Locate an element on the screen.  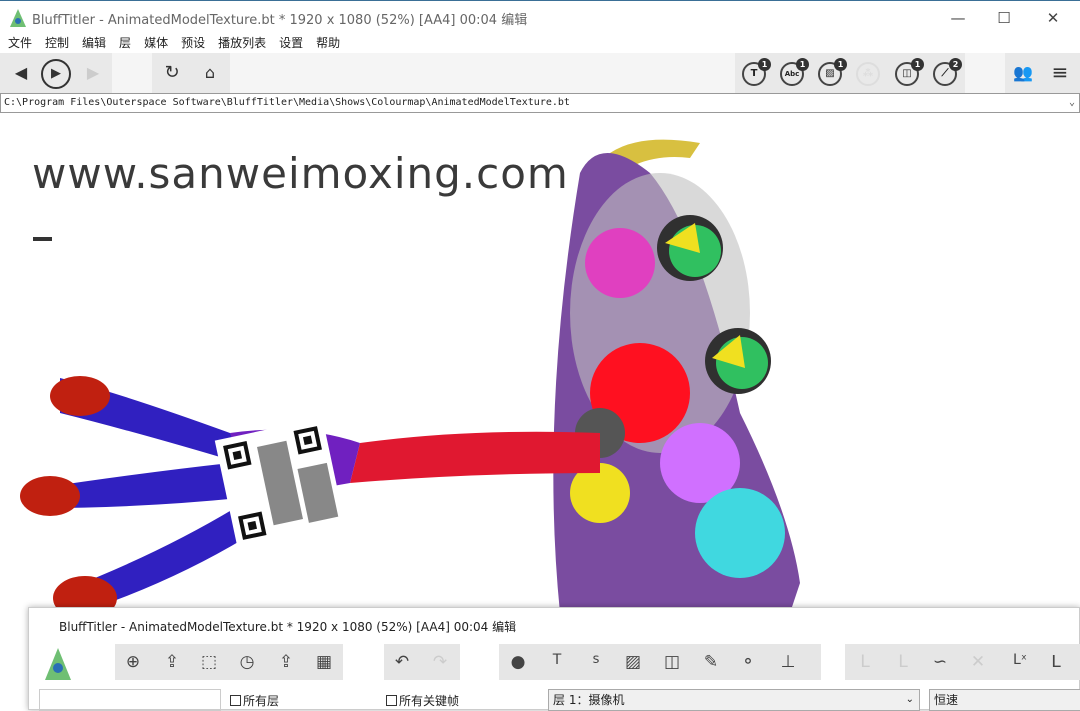
select-frame-icon: ⬚ is located at coordinates (209, 662).